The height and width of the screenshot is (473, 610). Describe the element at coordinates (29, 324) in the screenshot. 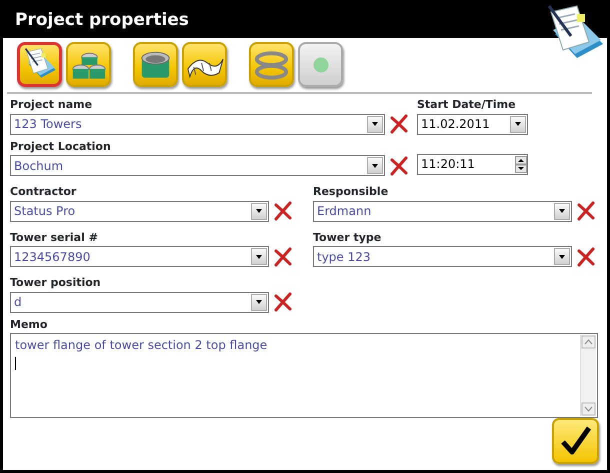

I see `field-label: Memo` at that location.